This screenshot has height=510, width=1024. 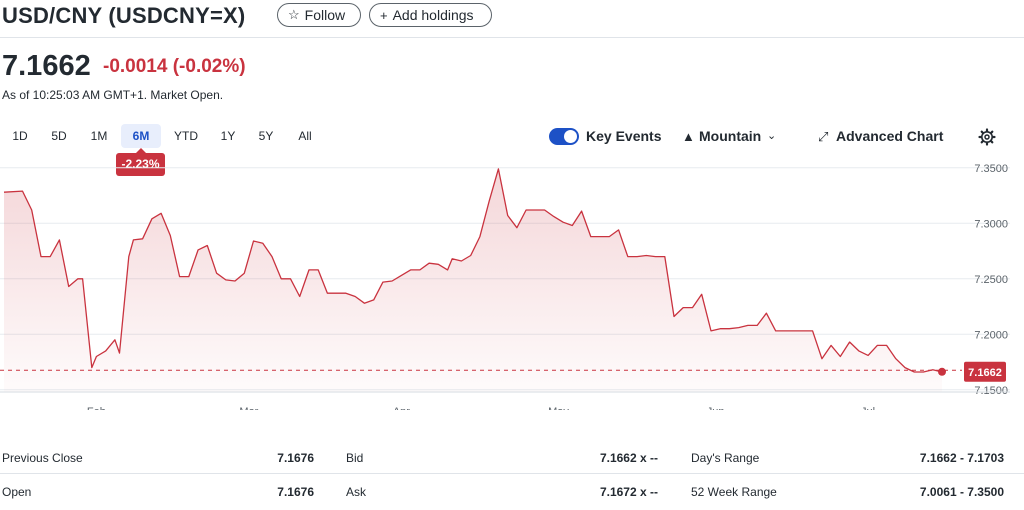 I want to click on stat-value-52-week-range: 7.0061 - 7.3500, so click(x=961, y=492).